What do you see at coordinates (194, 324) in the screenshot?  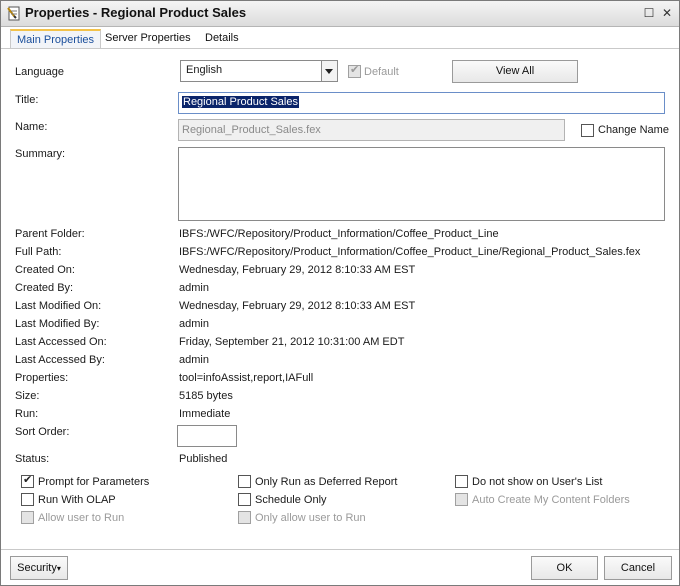 I see `last-modified-by-value: admin` at bounding box center [194, 324].